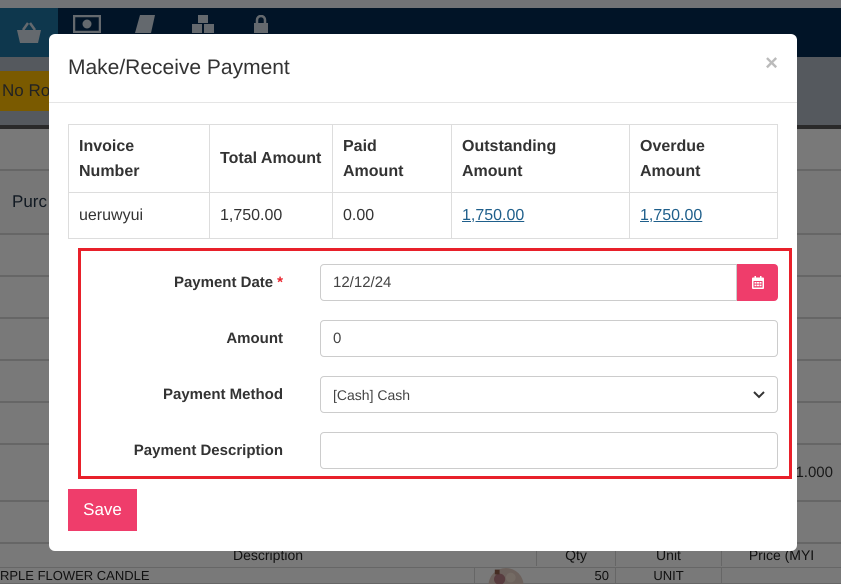 This screenshot has width=841, height=584. Describe the element at coordinates (254, 338) in the screenshot. I see `field-label: Amount` at that location.